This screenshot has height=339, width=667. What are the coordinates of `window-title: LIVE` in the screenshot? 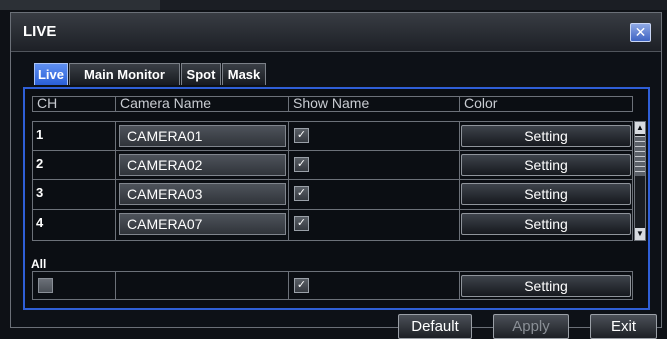 It's located at (40, 31).